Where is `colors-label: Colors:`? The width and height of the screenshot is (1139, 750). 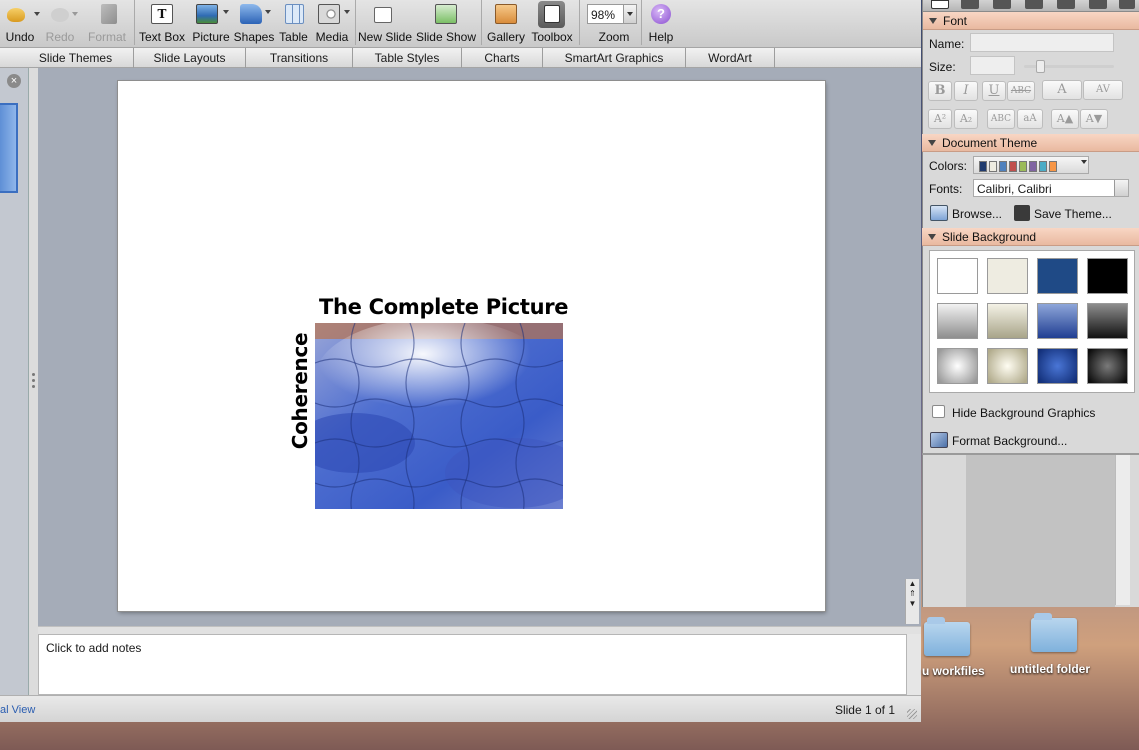
colors-label: Colors: is located at coordinates (948, 166).